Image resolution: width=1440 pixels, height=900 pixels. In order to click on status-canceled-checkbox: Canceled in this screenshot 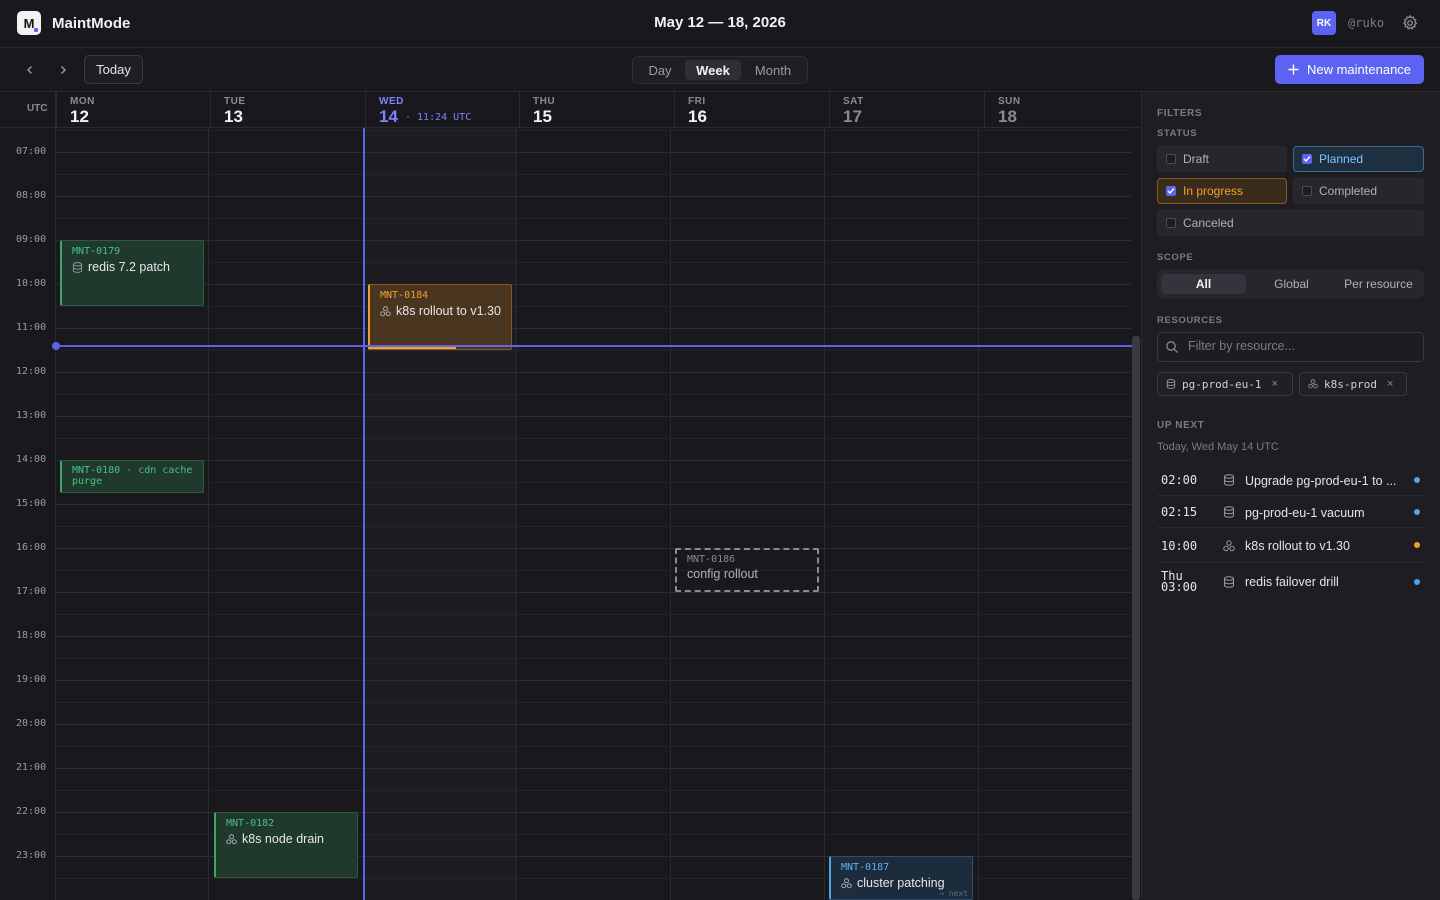, I will do `click(1290, 223)`.